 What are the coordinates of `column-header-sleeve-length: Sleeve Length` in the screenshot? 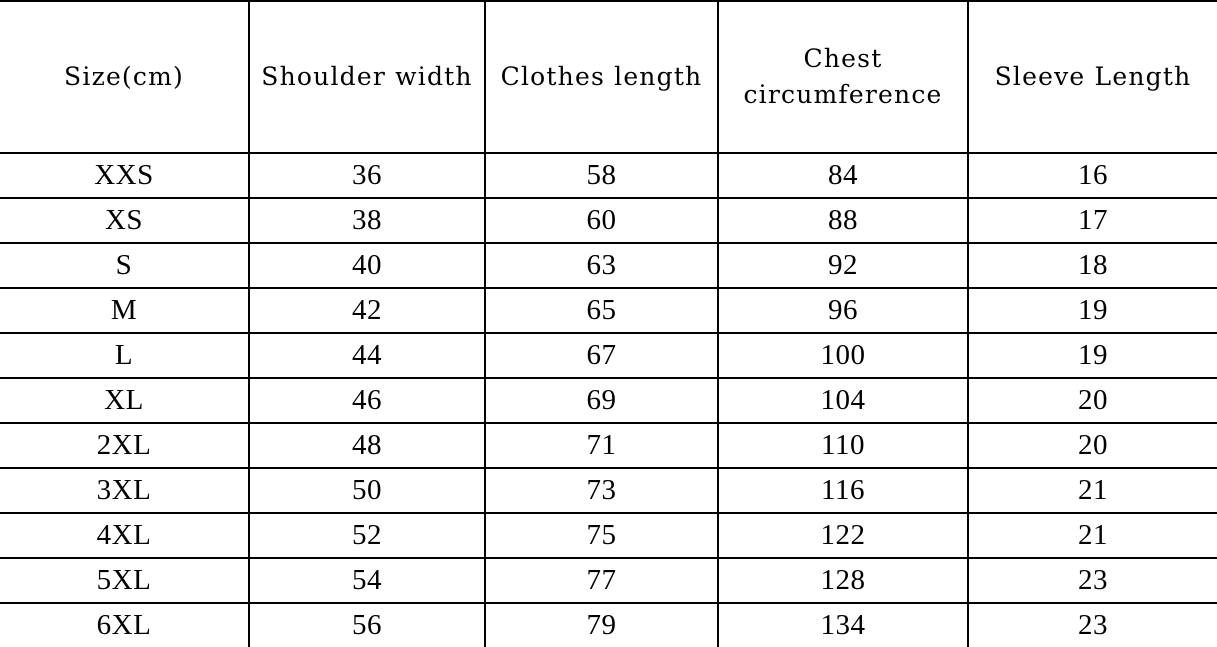 It's located at (1092, 77).